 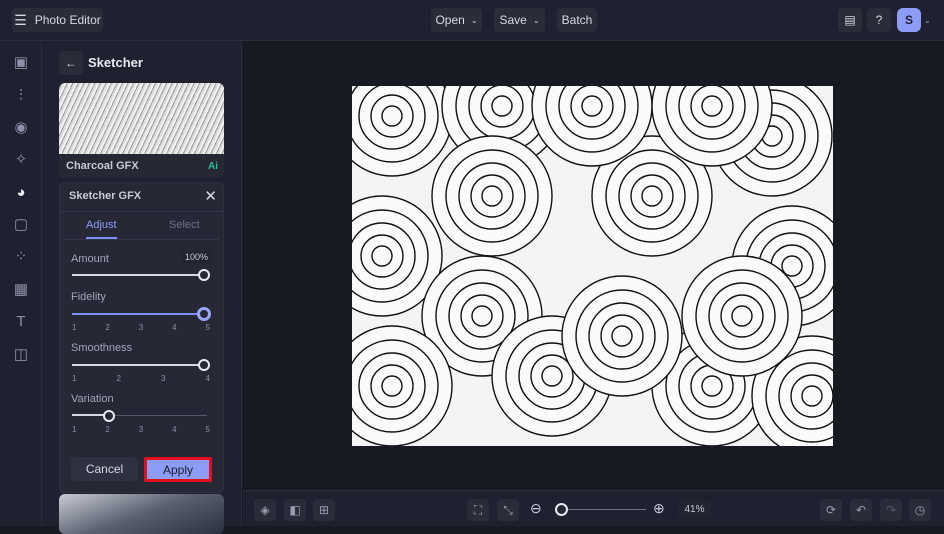 I want to click on image-icon: ▣, so click(x=21, y=63).